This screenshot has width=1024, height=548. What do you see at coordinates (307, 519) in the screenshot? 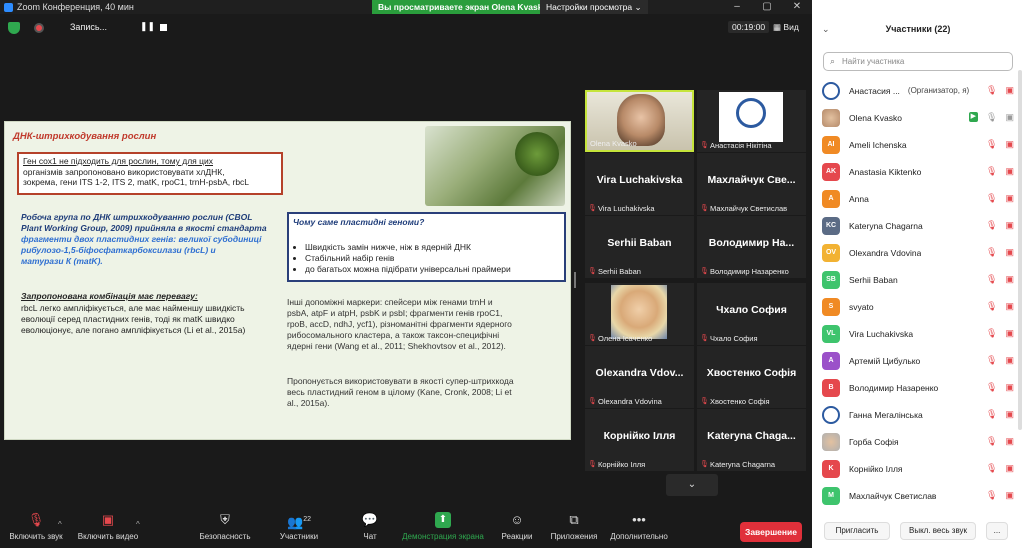
I see `participants-count: 22` at bounding box center [307, 519].